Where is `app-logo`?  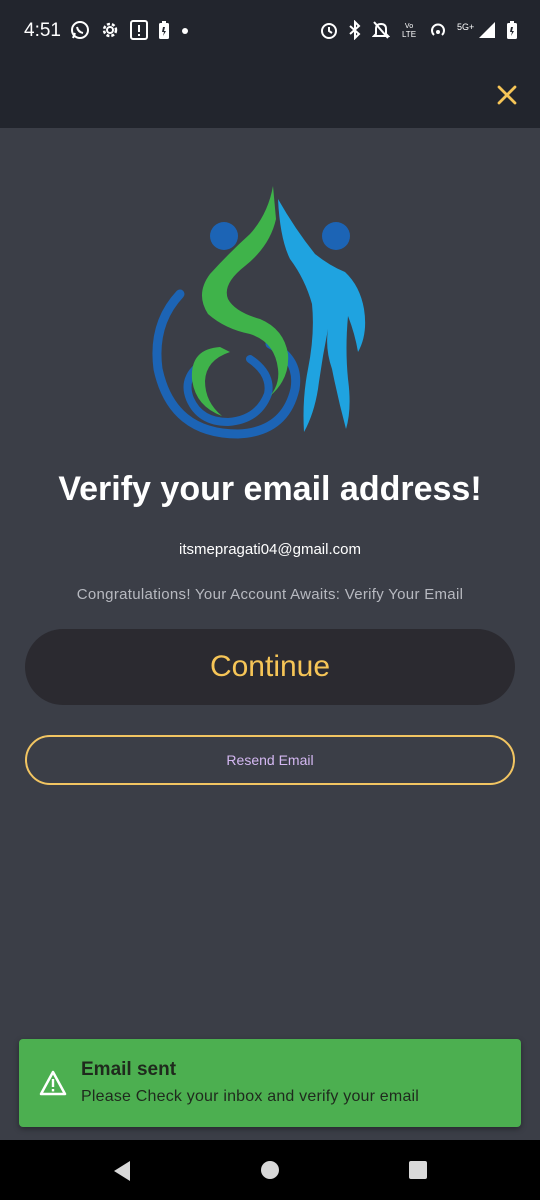
app-logo is located at coordinates (262, 311).